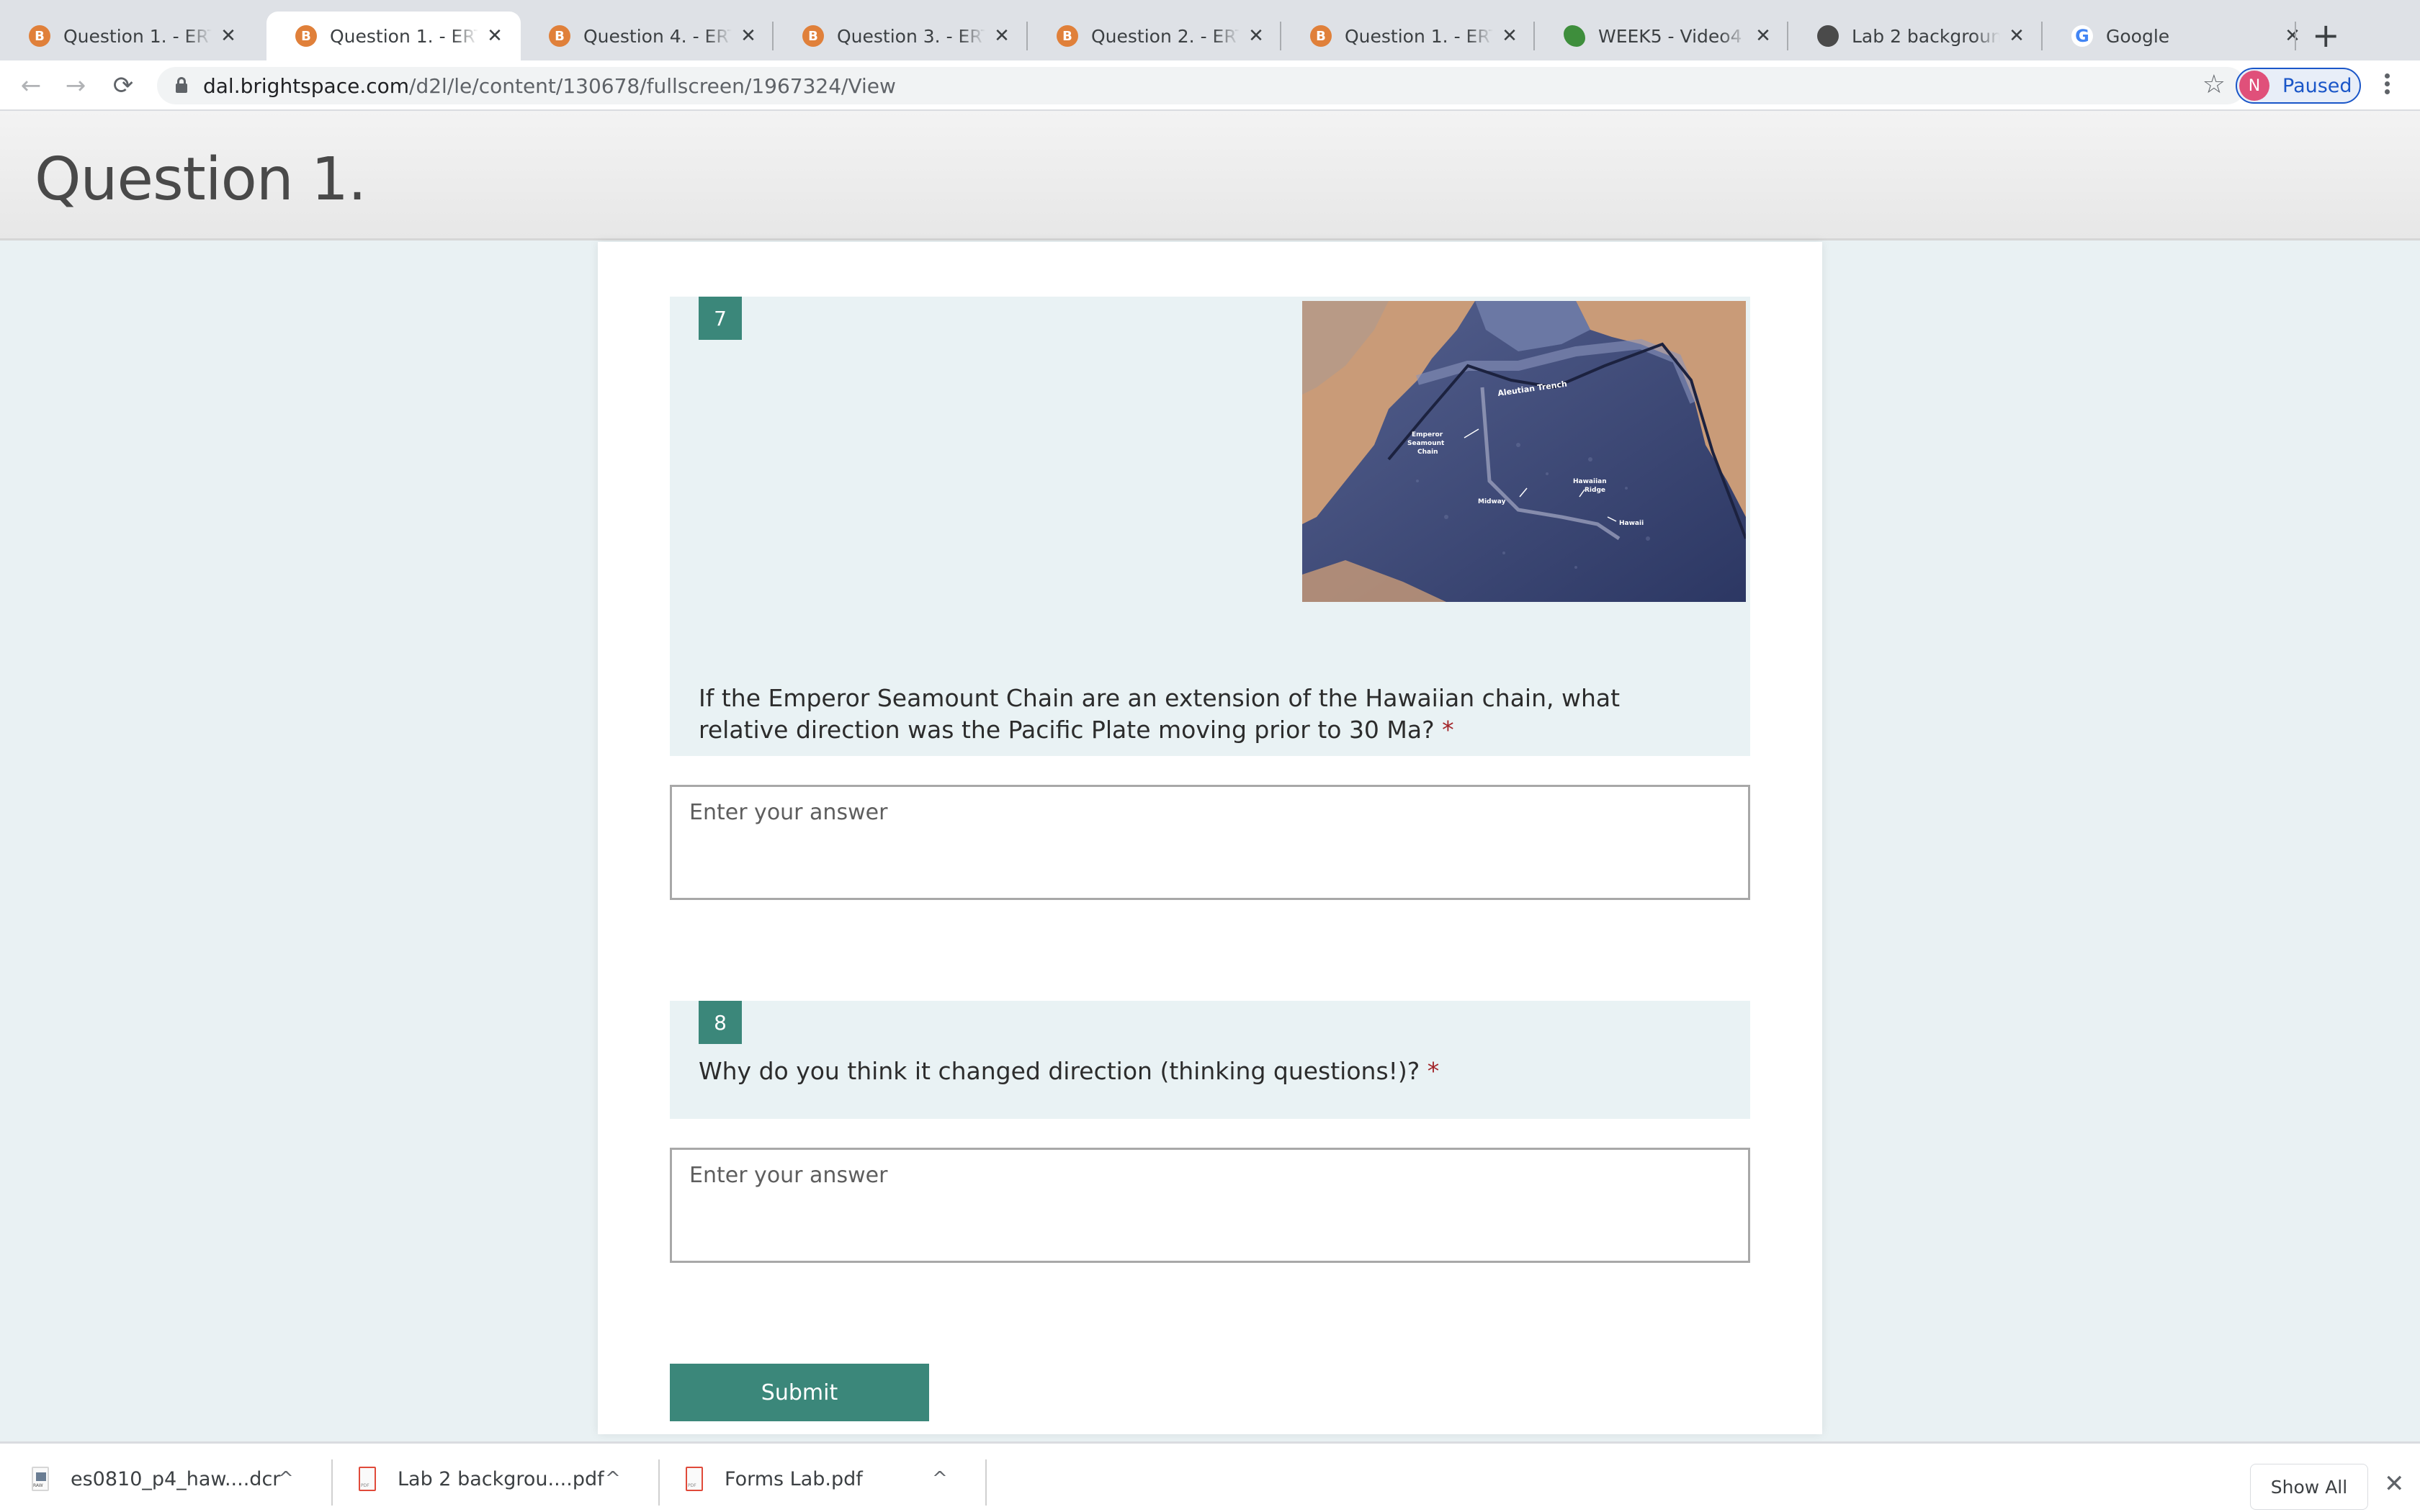 This screenshot has width=2420, height=1512. Describe the element at coordinates (1672, 36) in the screenshot. I see `tab-title: WEEK5 - Video4 - P` at that location.